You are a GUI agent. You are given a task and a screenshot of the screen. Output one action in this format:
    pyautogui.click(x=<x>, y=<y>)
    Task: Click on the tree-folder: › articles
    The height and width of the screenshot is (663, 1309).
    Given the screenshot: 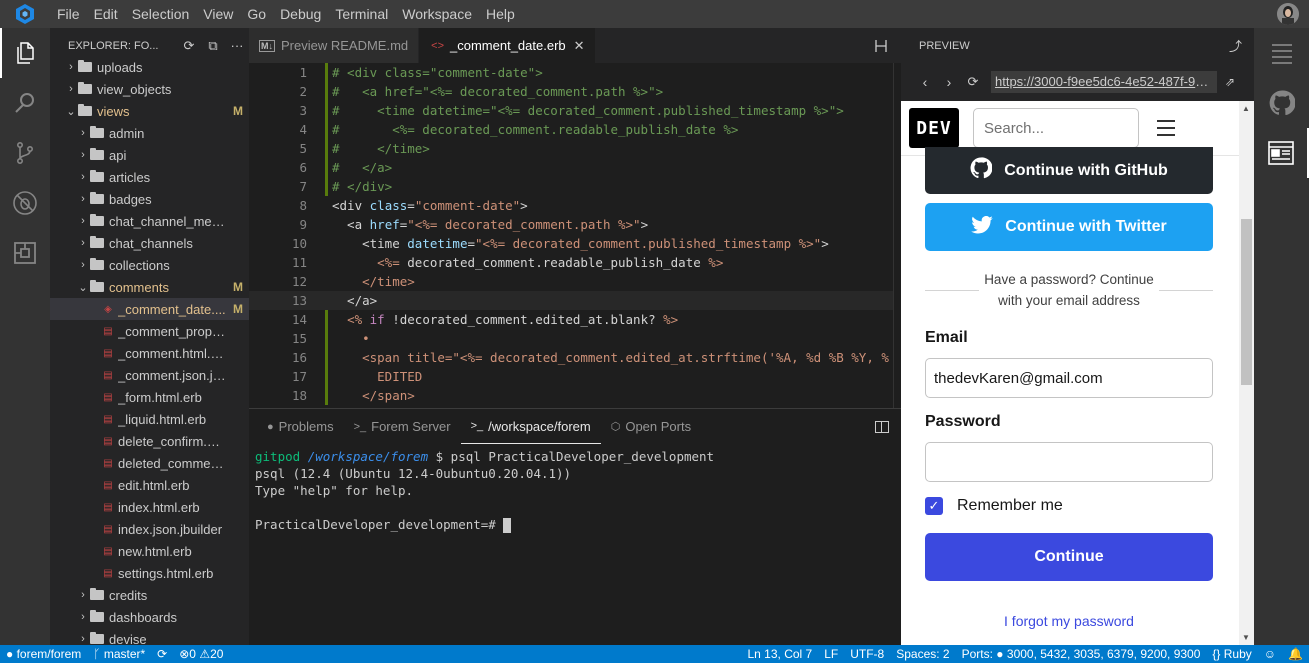 What is the action you would take?
    pyautogui.click(x=149, y=177)
    